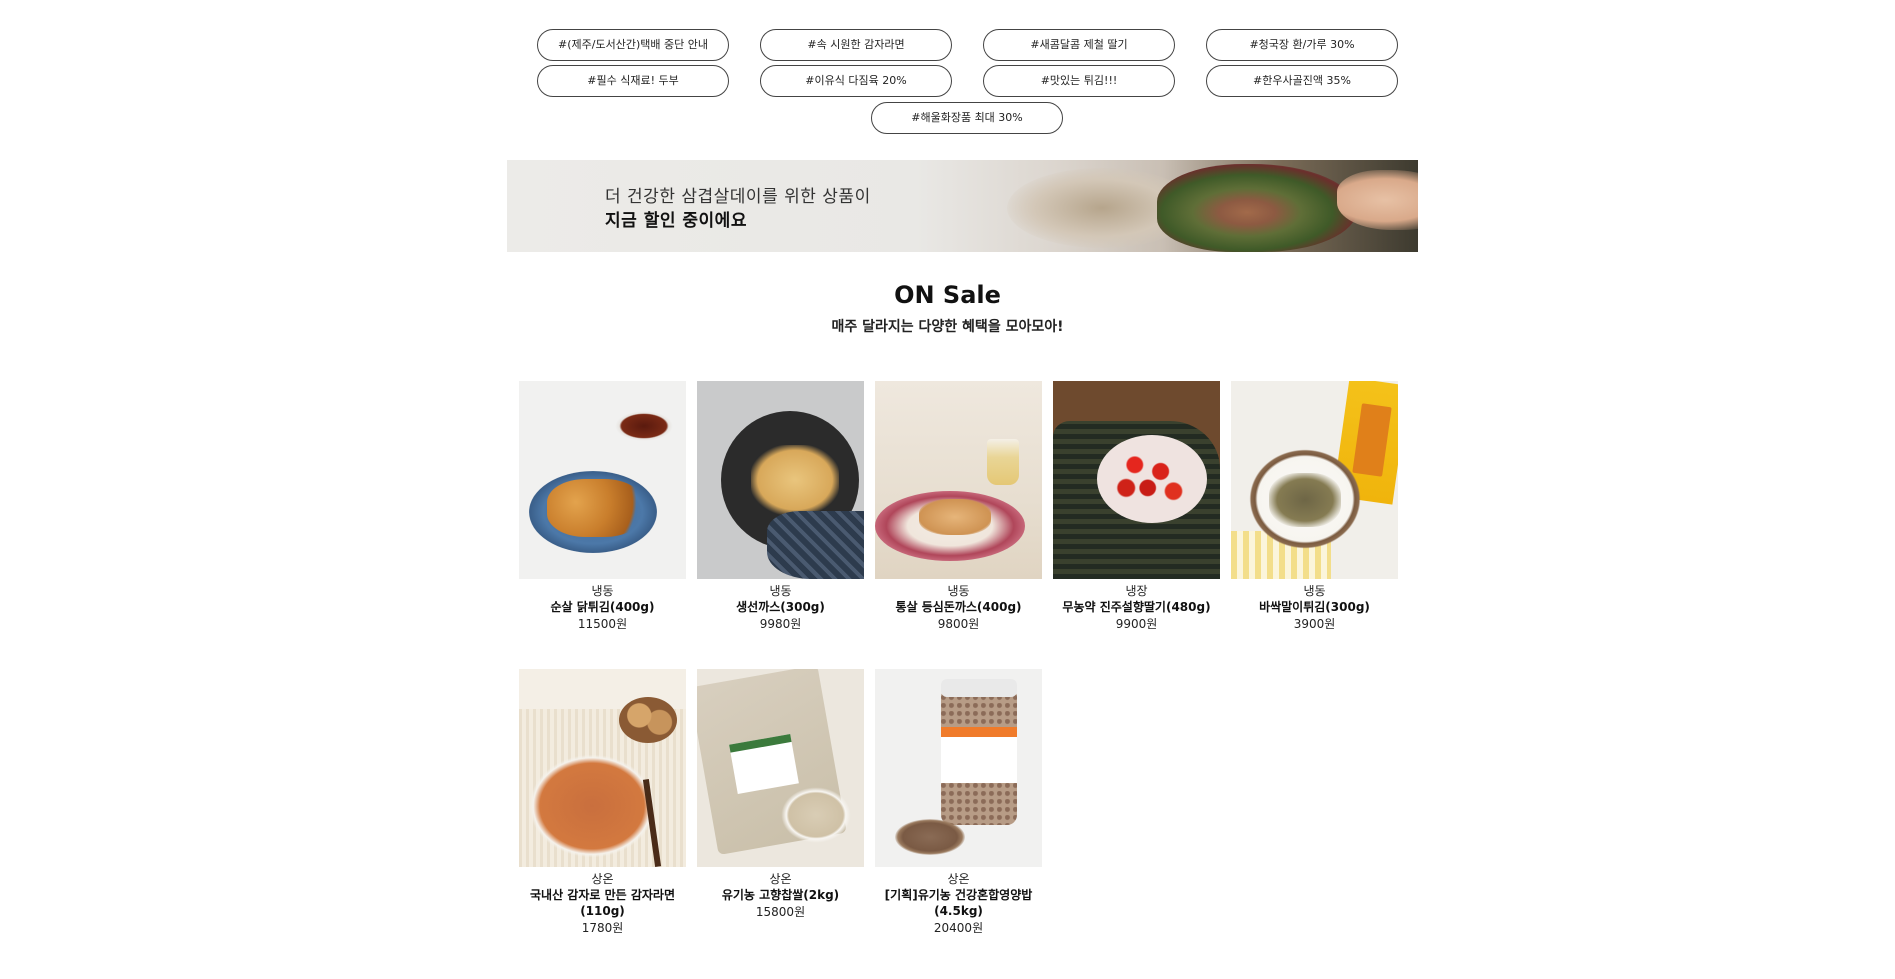 This screenshot has width=1895, height=979. Describe the element at coordinates (1152, 478) in the screenshot. I see `strawberries-graphic` at that location.